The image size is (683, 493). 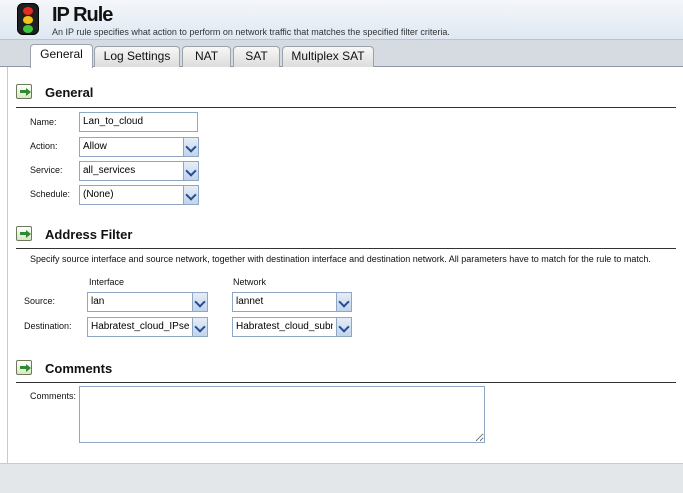 I want to click on destination-interface-select: Habratest_cloud_IPsec, so click(x=147, y=327).